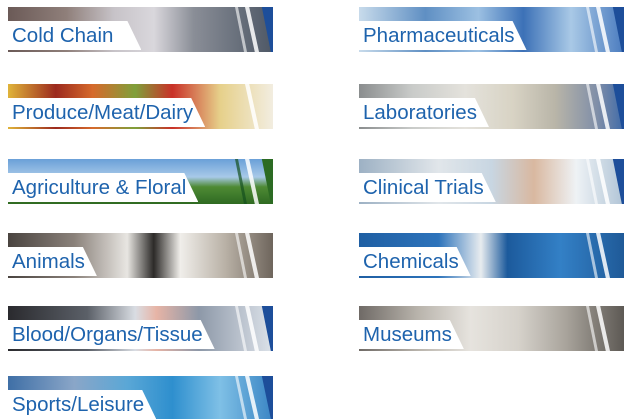 The image size is (630, 419). I want to click on tile-label: Produce/Meat/Dairy, so click(106, 112).